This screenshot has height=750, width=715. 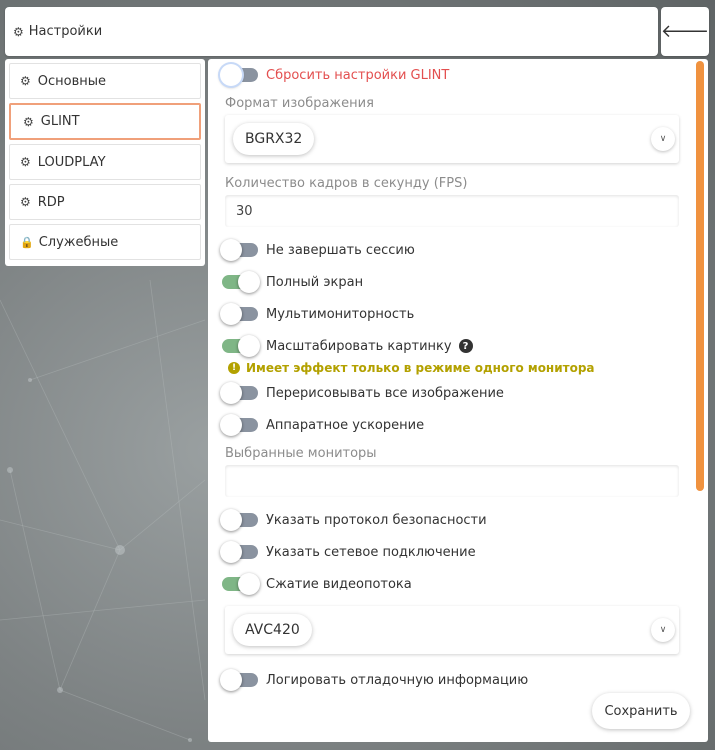 What do you see at coordinates (315, 282) in the screenshot?
I see `fullscreen-label: Полный экран` at bounding box center [315, 282].